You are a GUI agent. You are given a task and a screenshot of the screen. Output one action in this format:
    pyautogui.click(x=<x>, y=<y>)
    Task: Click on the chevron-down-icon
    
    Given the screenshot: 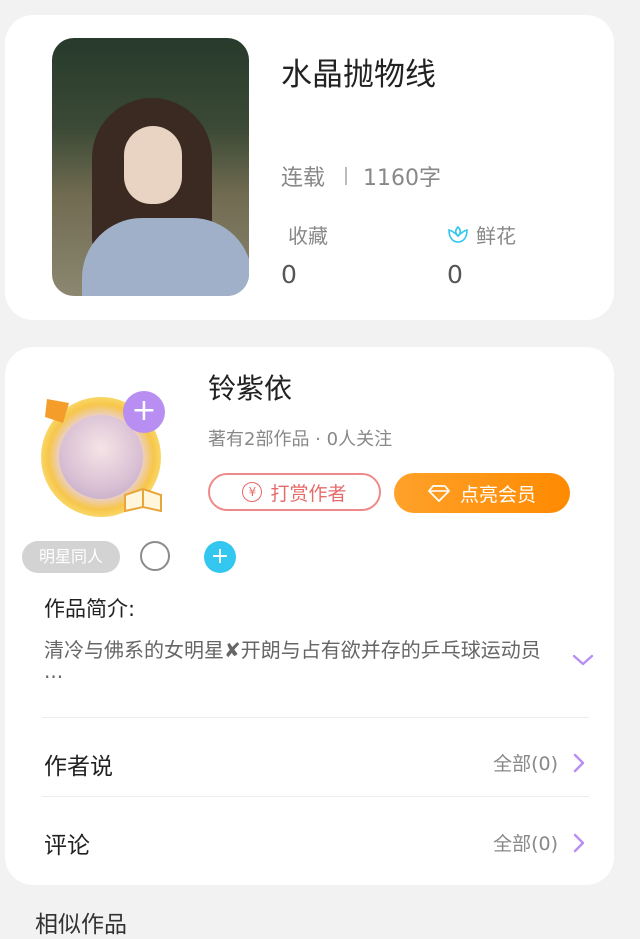 What is the action you would take?
    pyautogui.click(x=583, y=660)
    